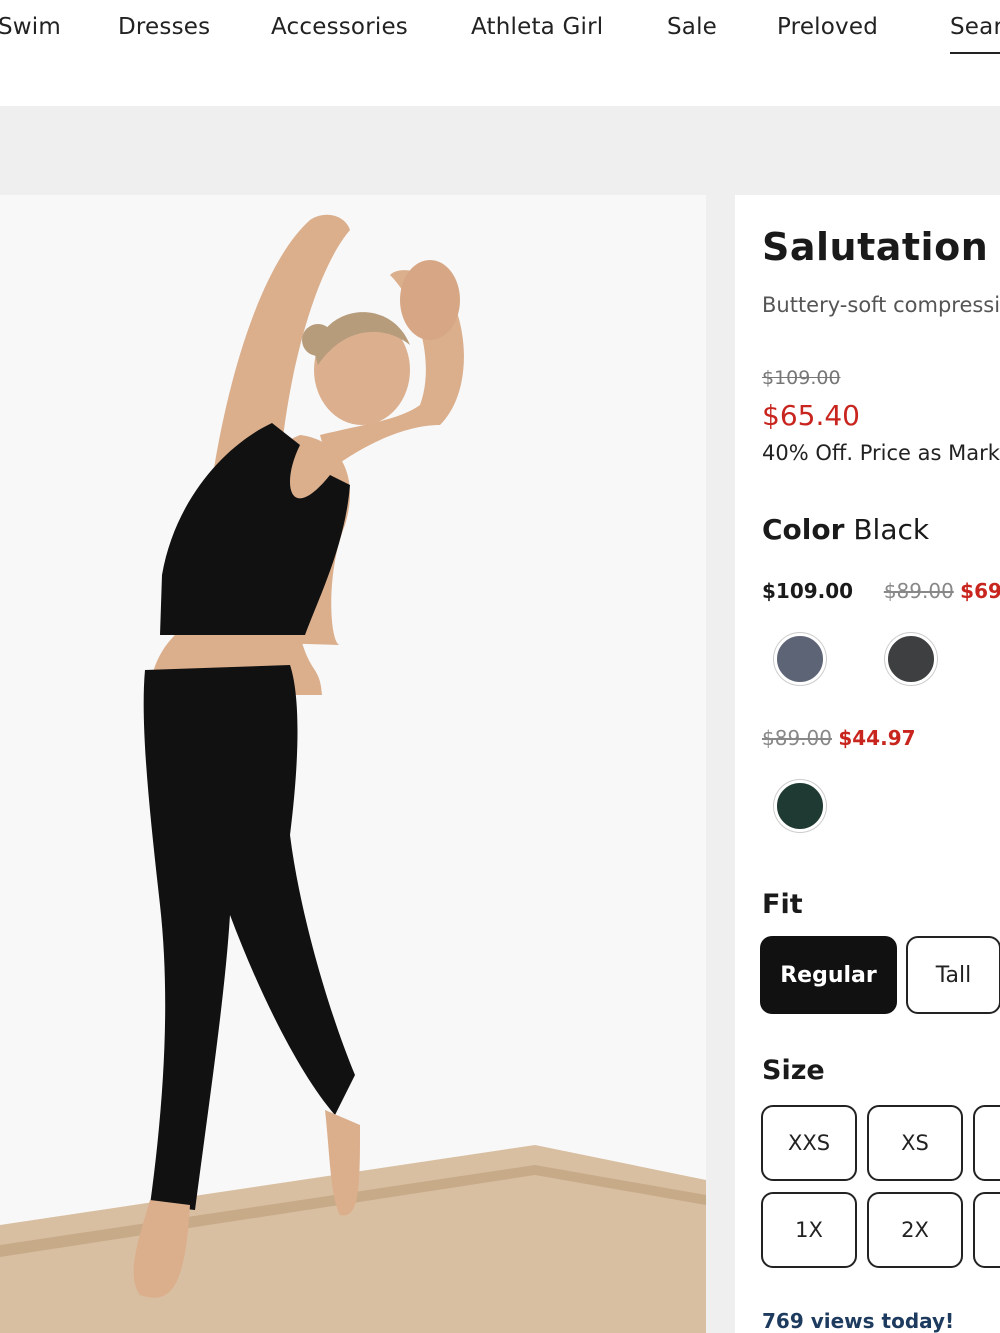 This screenshot has height=1333, width=1000. What do you see at coordinates (797, 738) in the screenshot?
I see `price-was-2: $89.00` at bounding box center [797, 738].